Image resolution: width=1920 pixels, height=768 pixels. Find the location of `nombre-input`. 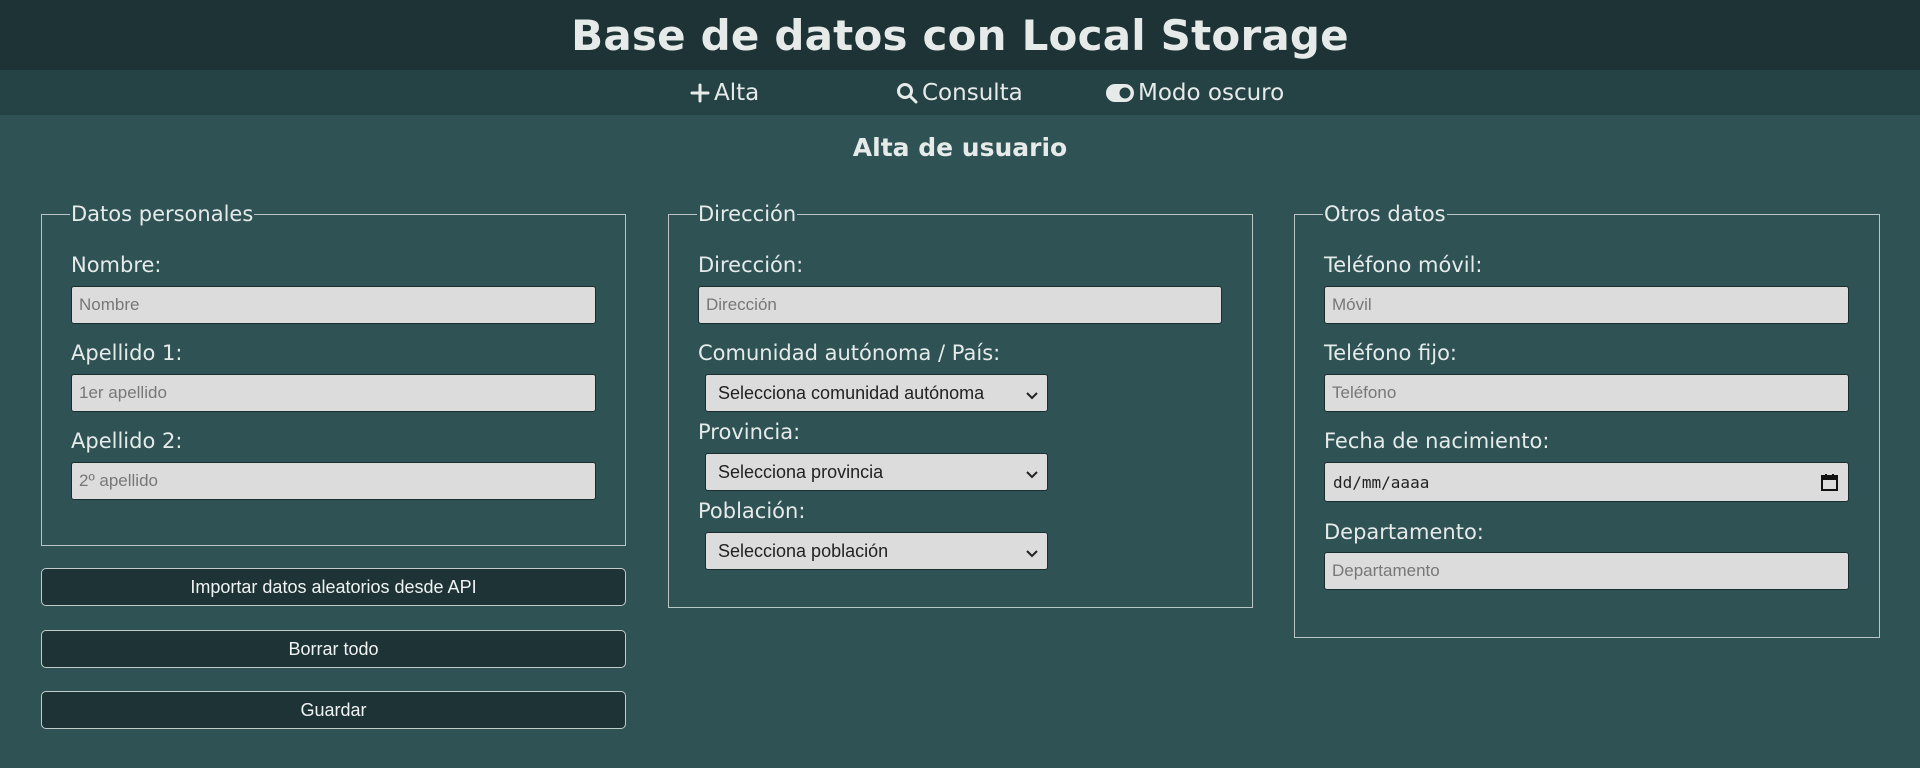

nombre-input is located at coordinates (333, 305).